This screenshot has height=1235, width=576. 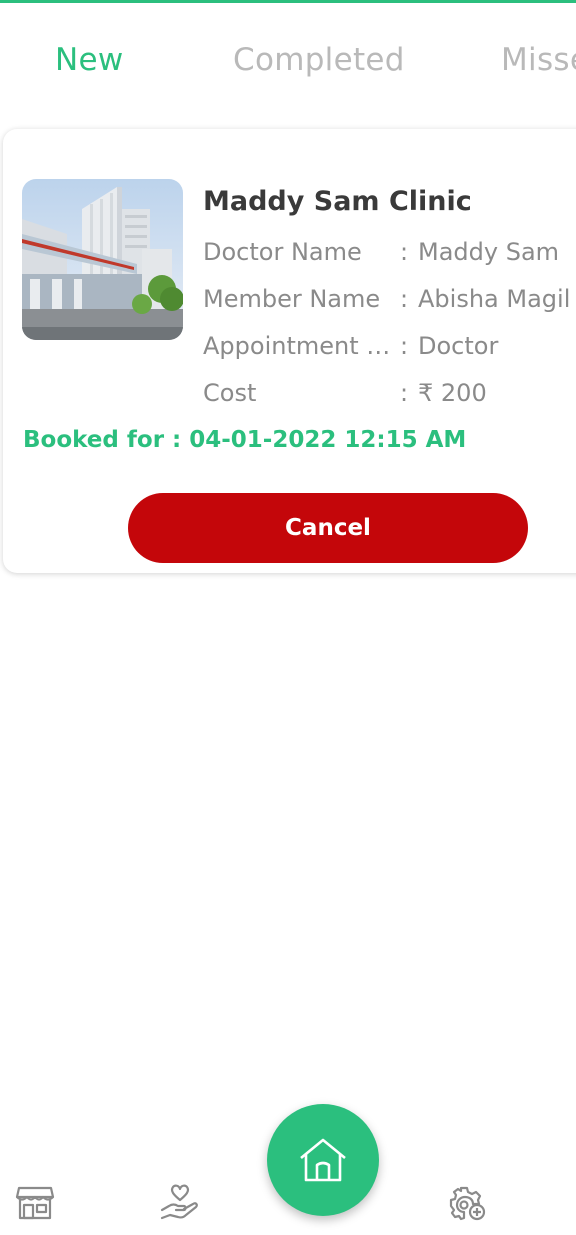 I want to click on store-icon, so click(x=35, y=1205).